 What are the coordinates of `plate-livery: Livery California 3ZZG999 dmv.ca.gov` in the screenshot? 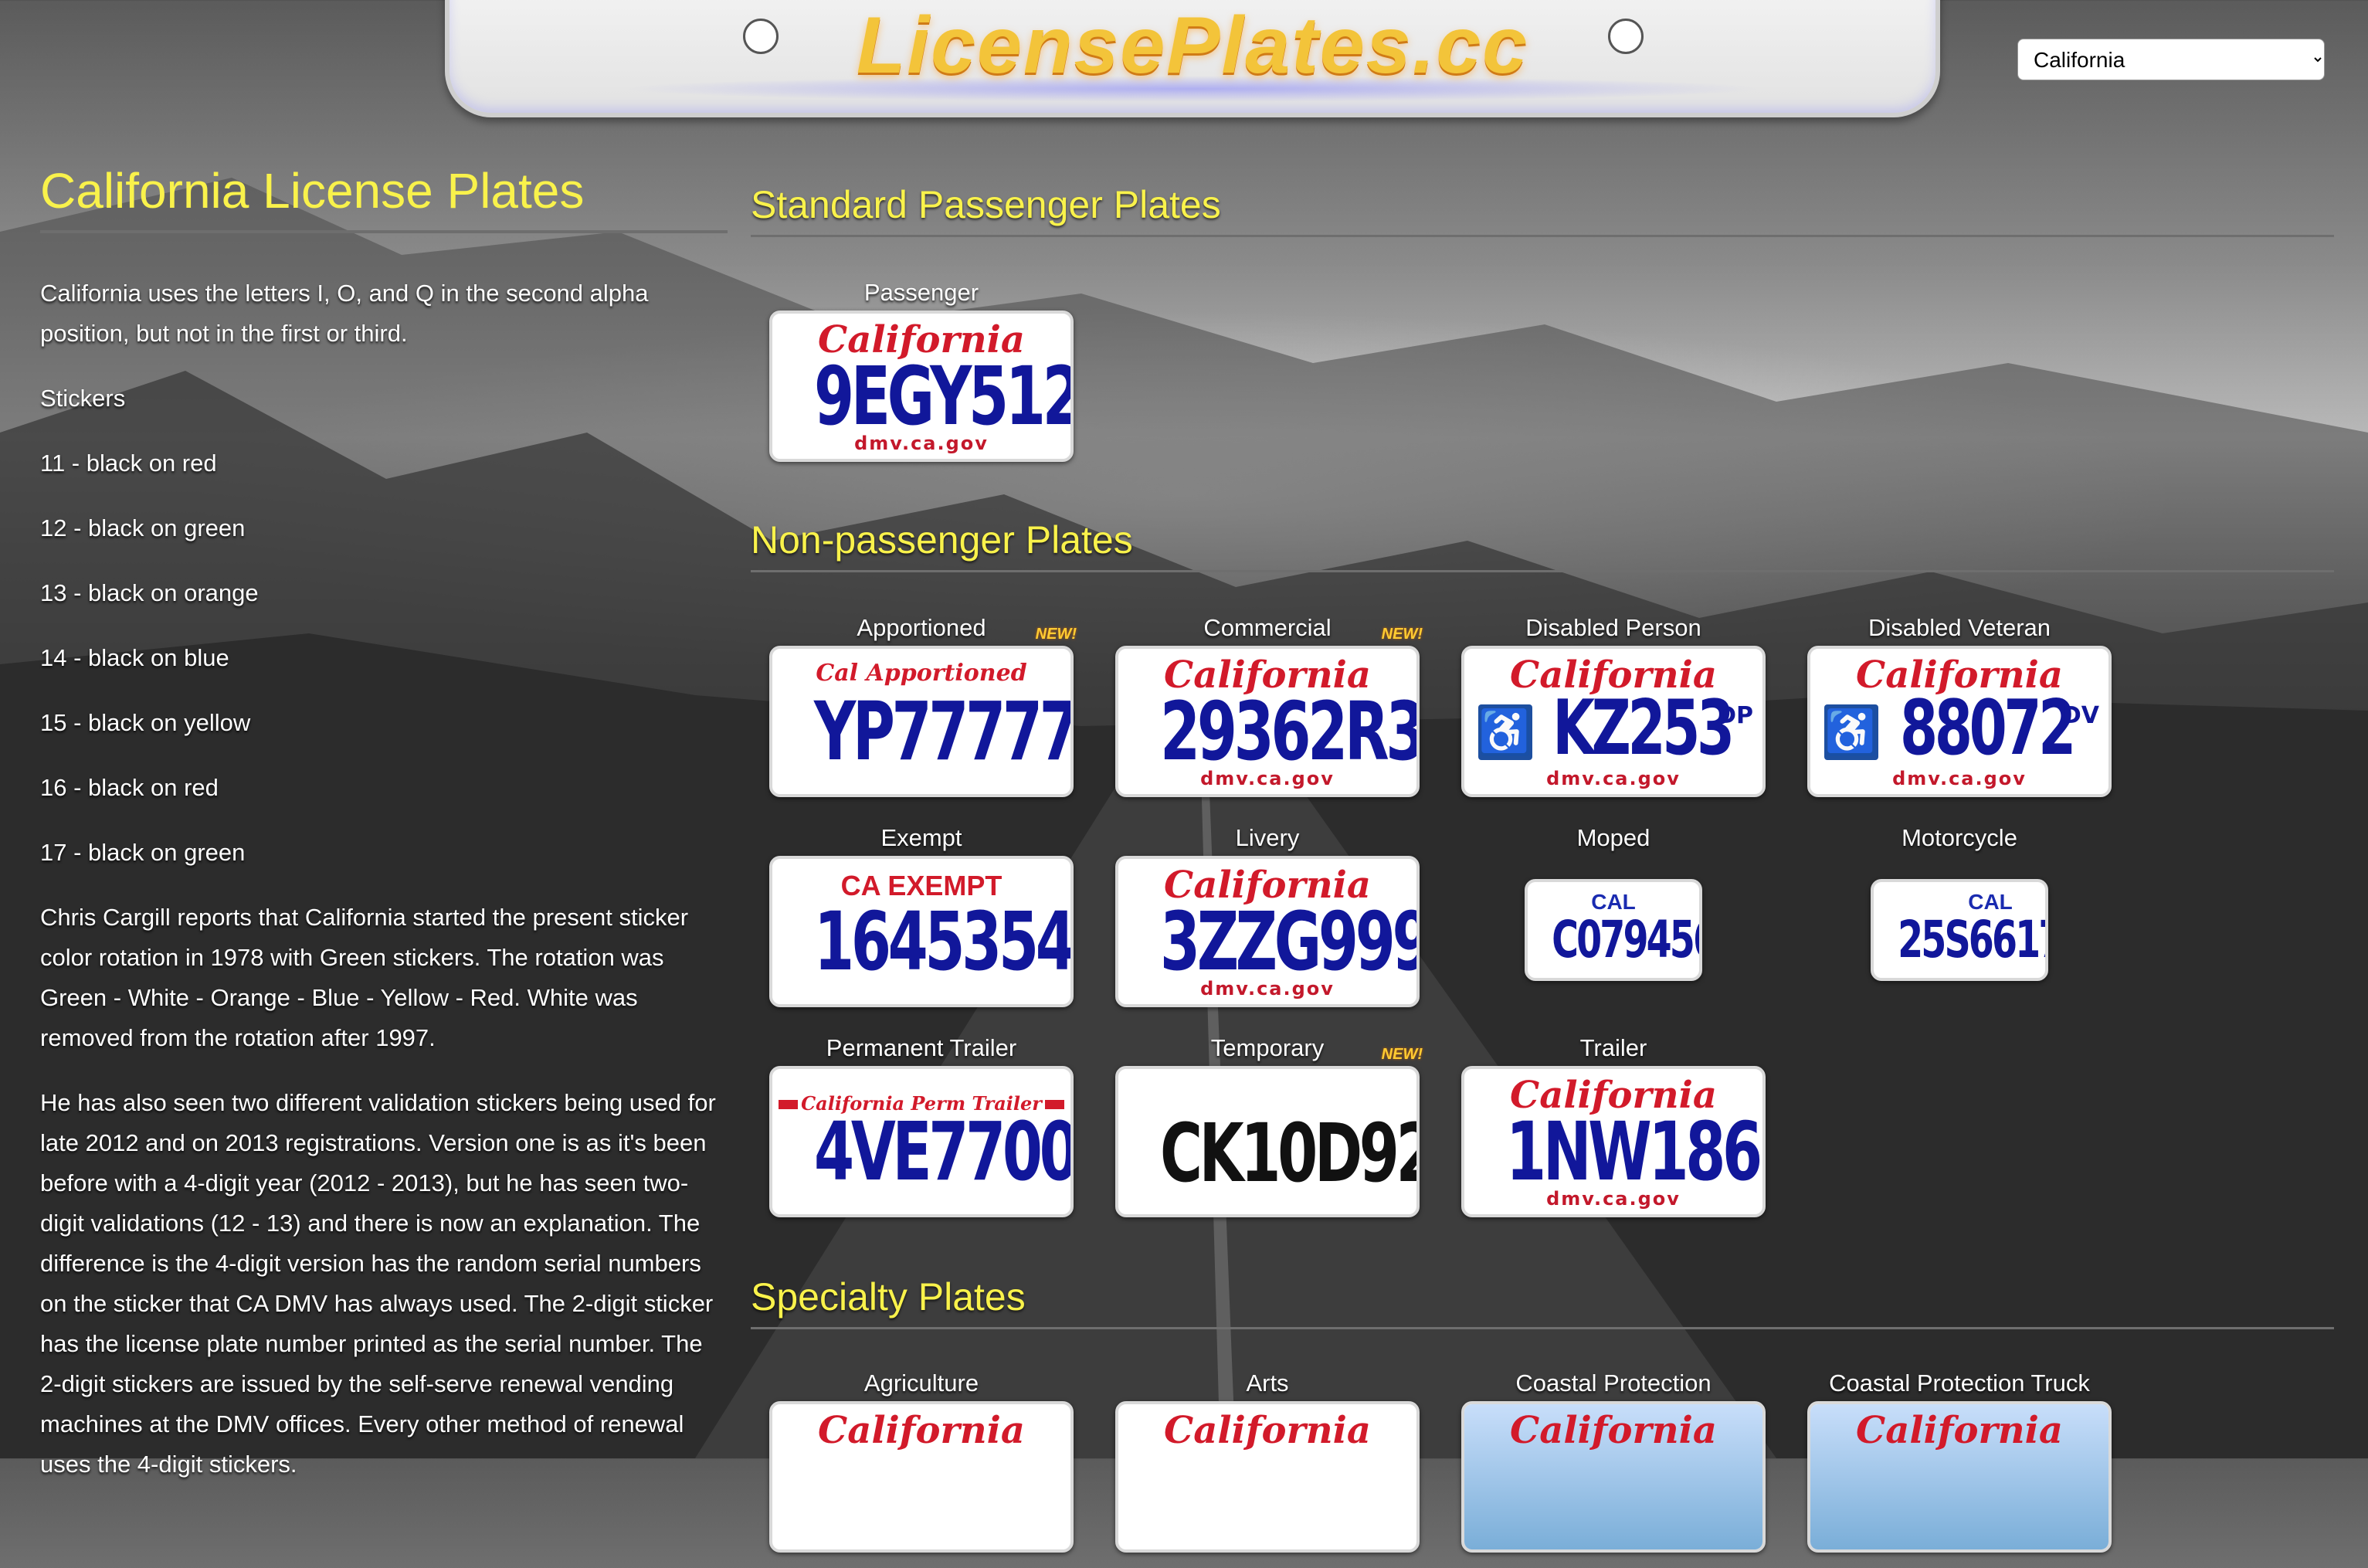 It's located at (1267, 921).